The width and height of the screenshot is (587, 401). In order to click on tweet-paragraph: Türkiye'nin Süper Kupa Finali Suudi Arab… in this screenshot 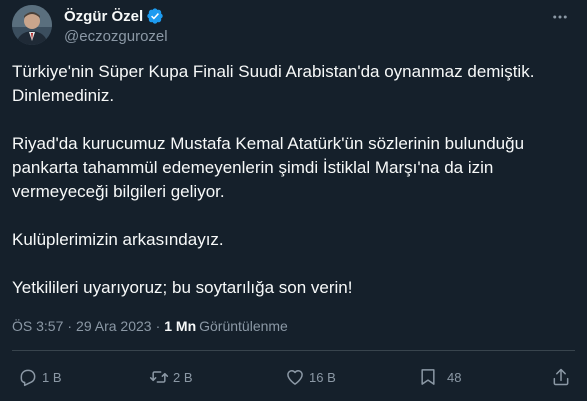, I will do `click(273, 83)`.